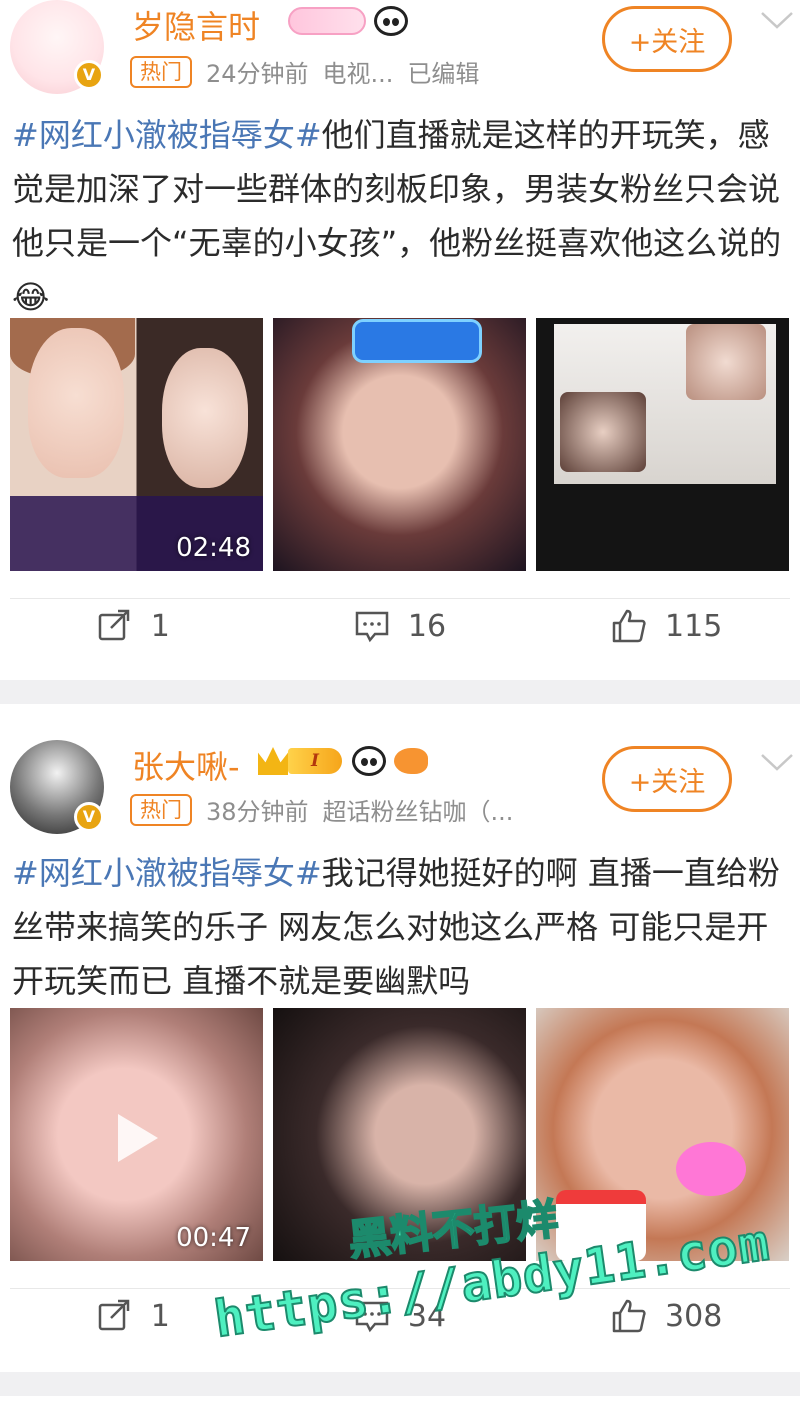 The width and height of the screenshot is (800, 1422). What do you see at coordinates (411, 761) in the screenshot?
I see `fish-icon` at bounding box center [411, 761].